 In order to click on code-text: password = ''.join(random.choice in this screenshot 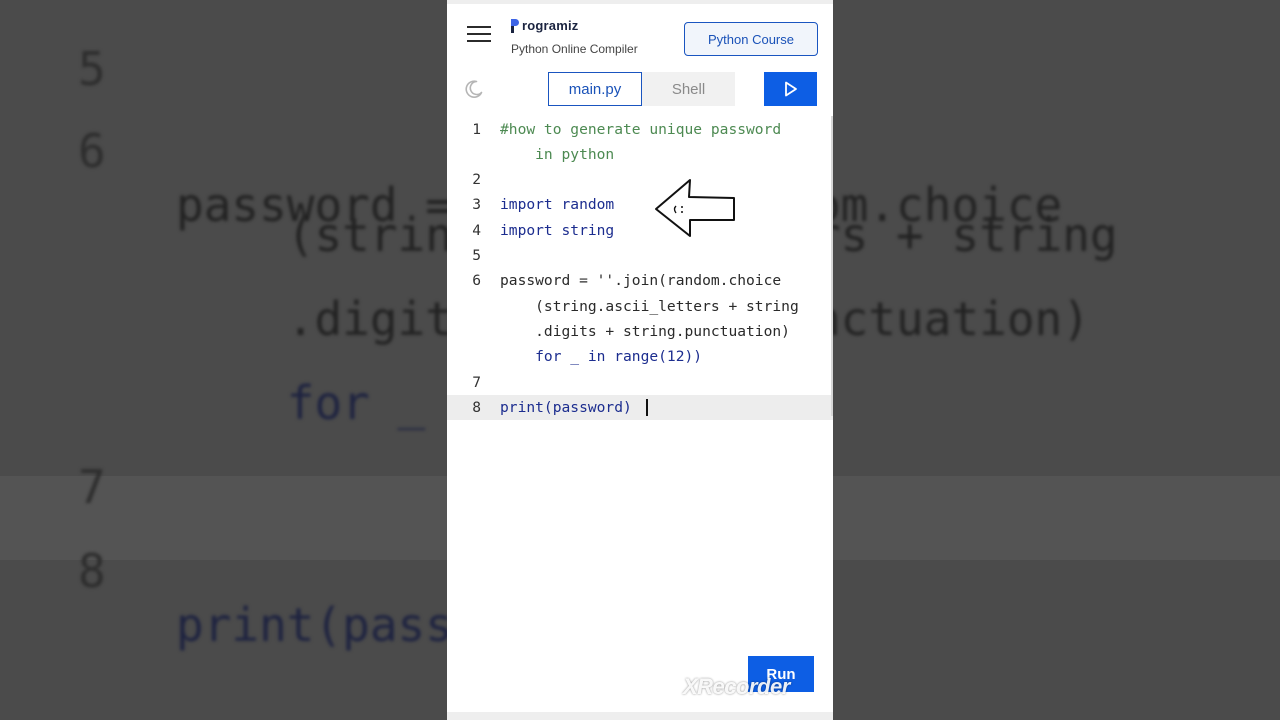, I will do `click(641, 280)`.